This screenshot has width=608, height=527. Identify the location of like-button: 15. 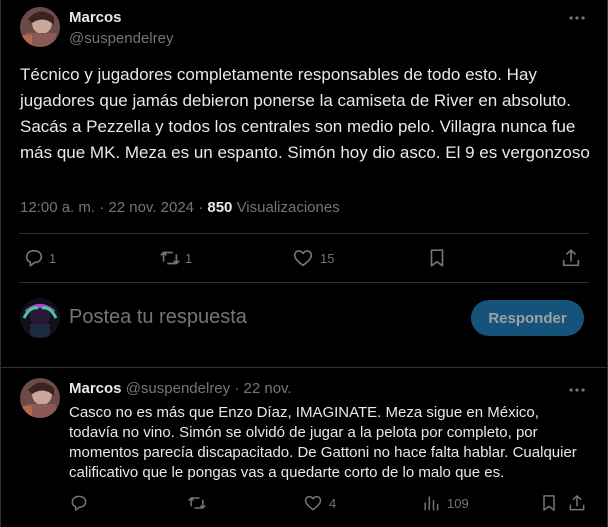
(313, 258).